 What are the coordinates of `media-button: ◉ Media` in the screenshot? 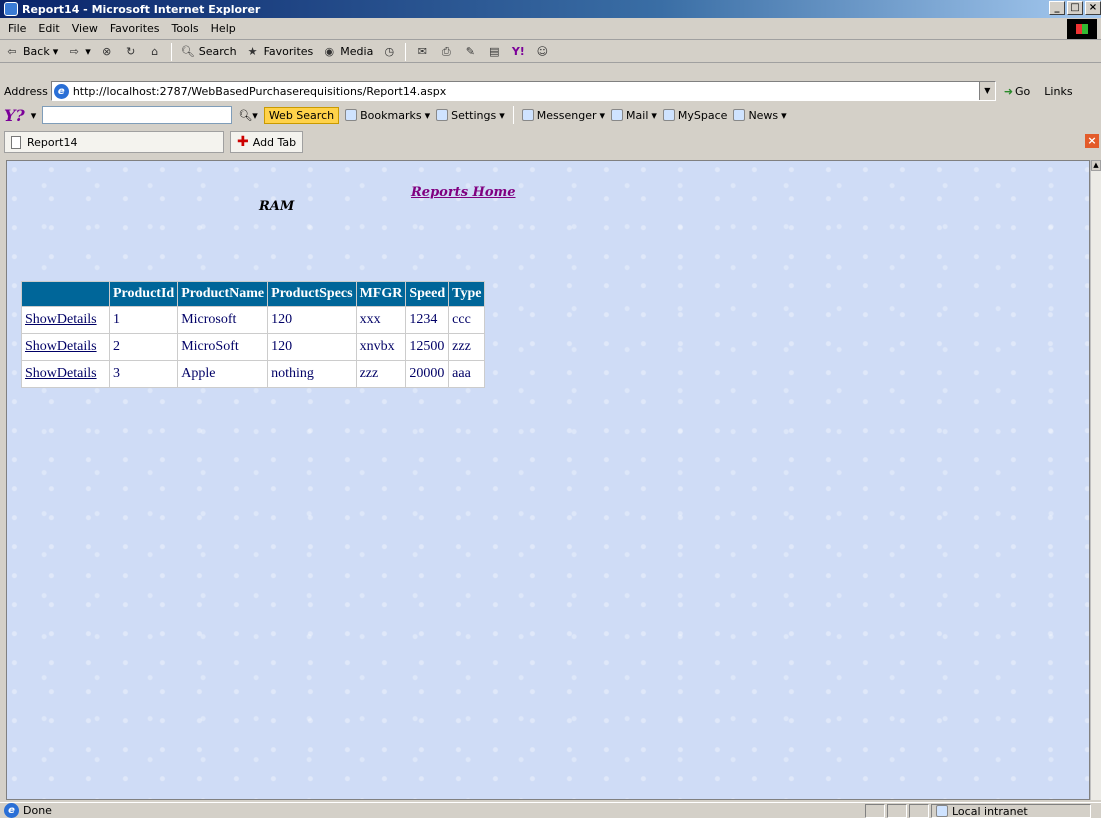 It's located at (347, 52).